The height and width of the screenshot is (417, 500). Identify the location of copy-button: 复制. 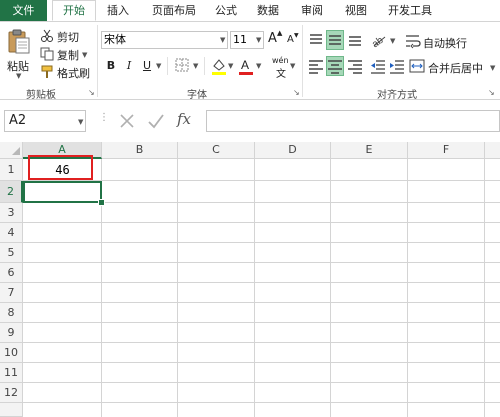
(68, 55).